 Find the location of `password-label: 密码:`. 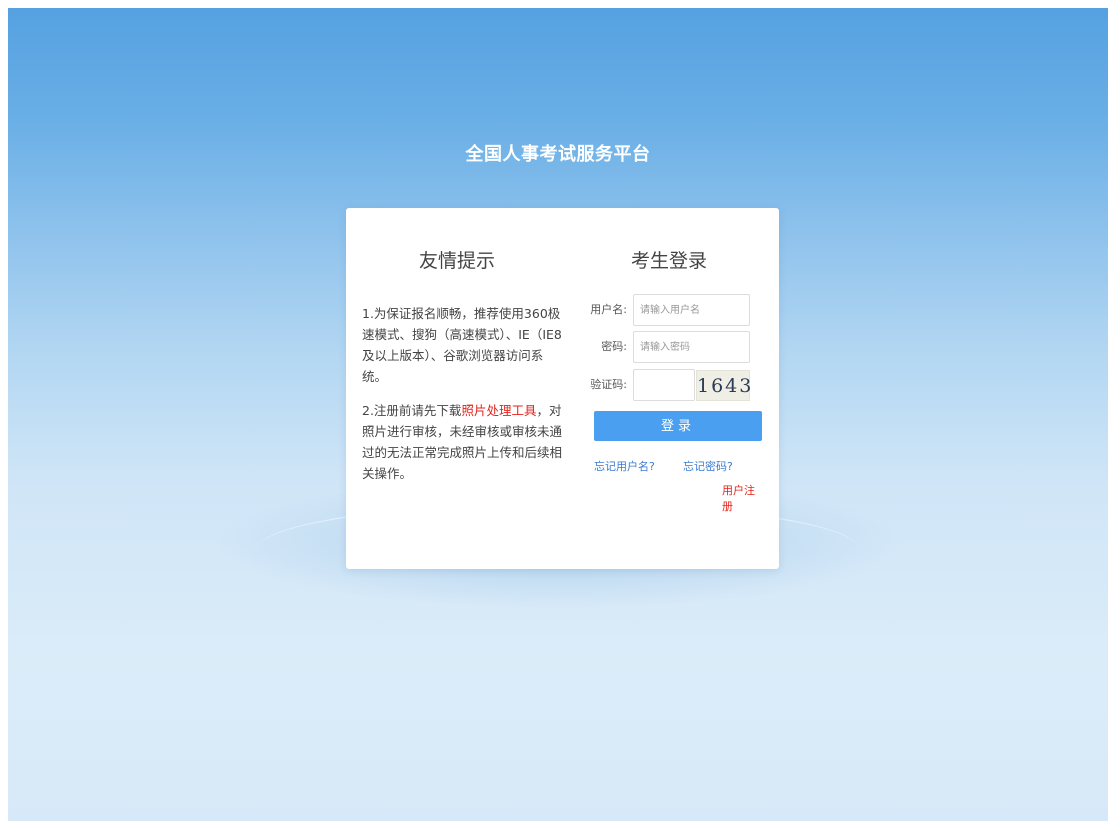

password-label: 密码: is located at coordinates (614, 346).